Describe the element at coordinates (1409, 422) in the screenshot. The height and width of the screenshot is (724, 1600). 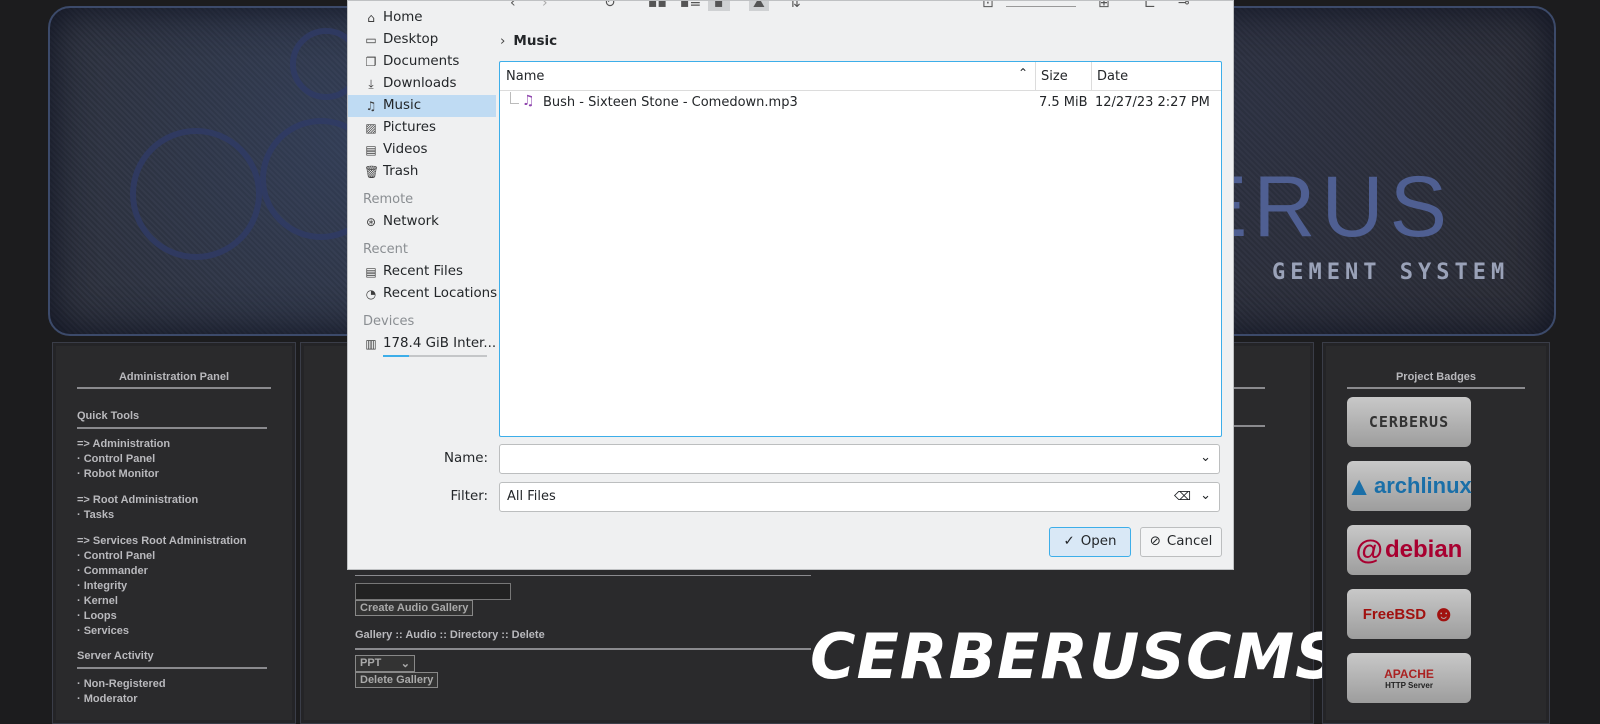
I see `cerberus-badge: CERBERUS` at that location.